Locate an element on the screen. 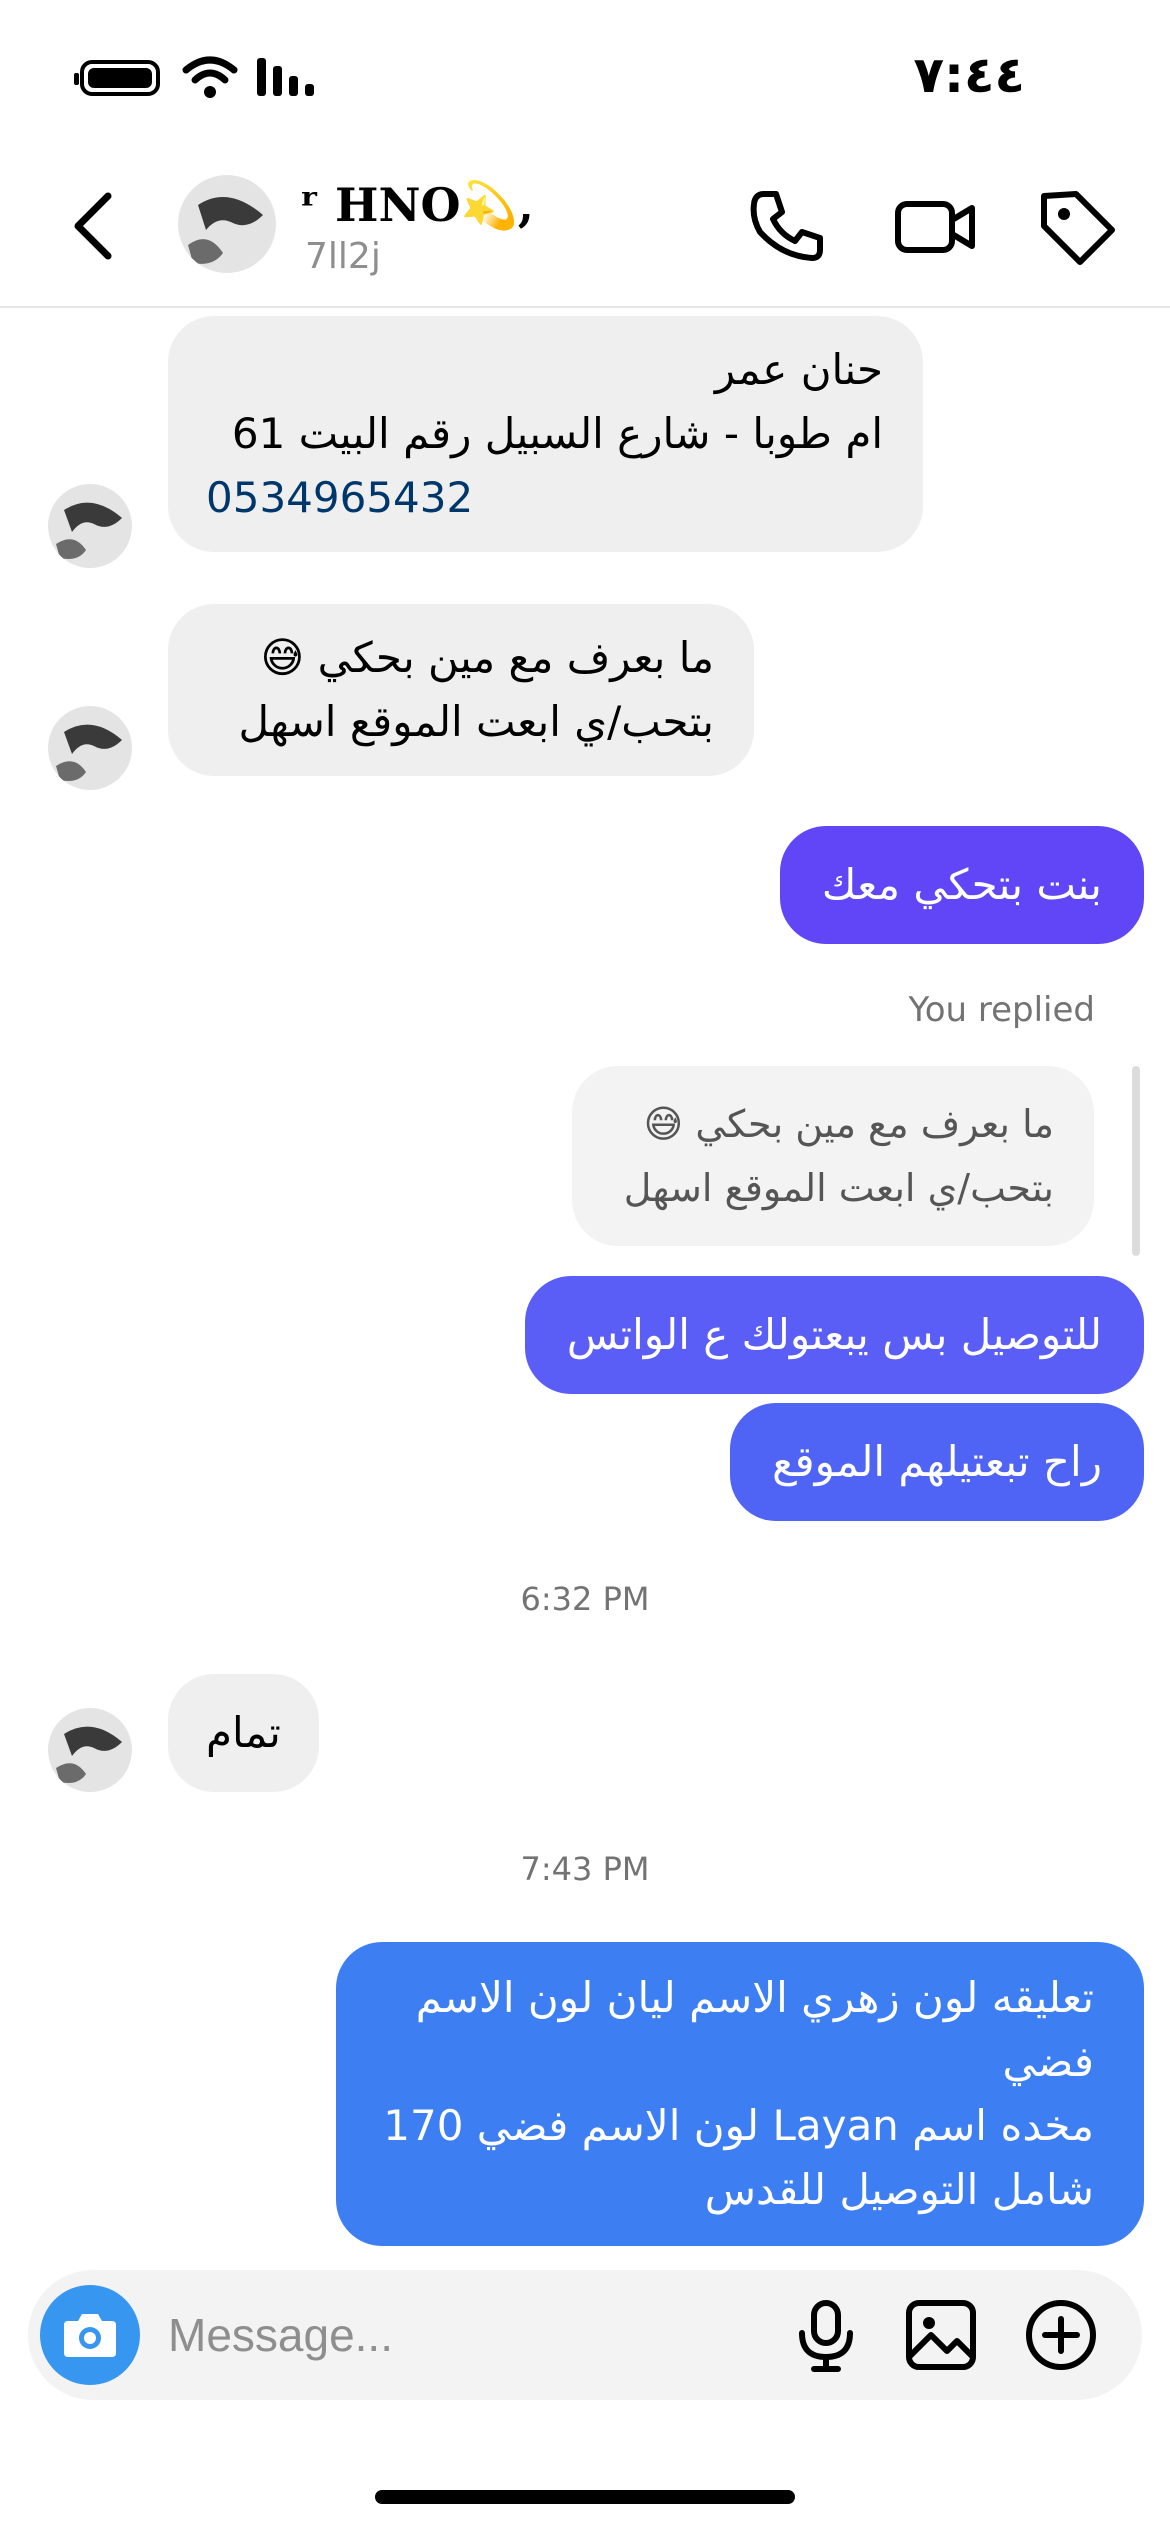 The width and height of the screenshot is (1170, 2532). gallery-icon is located at coordinates (941, 2335).